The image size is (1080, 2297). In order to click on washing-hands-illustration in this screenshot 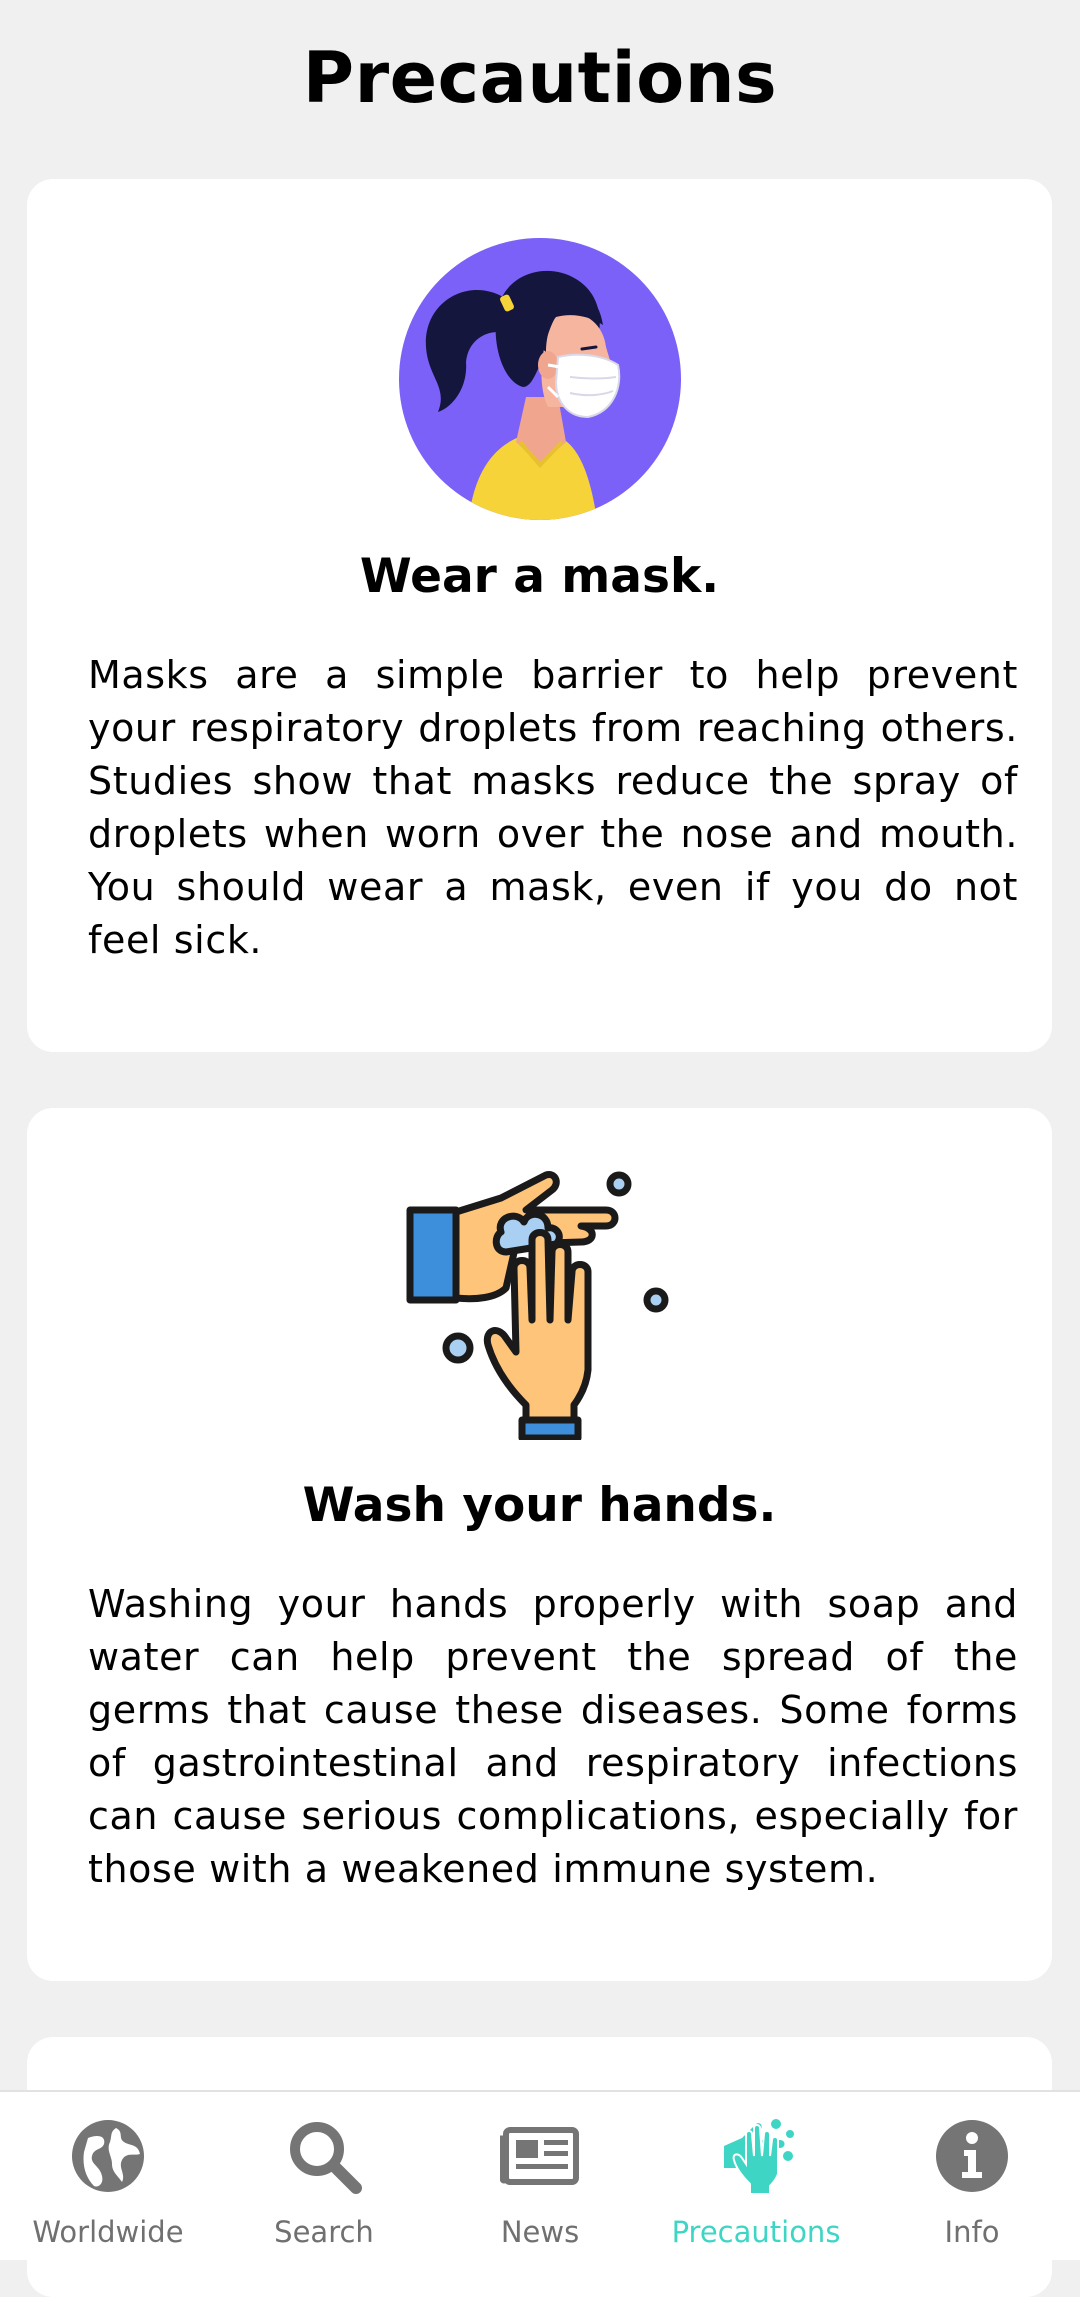, I will do `click(537, 1305)`.